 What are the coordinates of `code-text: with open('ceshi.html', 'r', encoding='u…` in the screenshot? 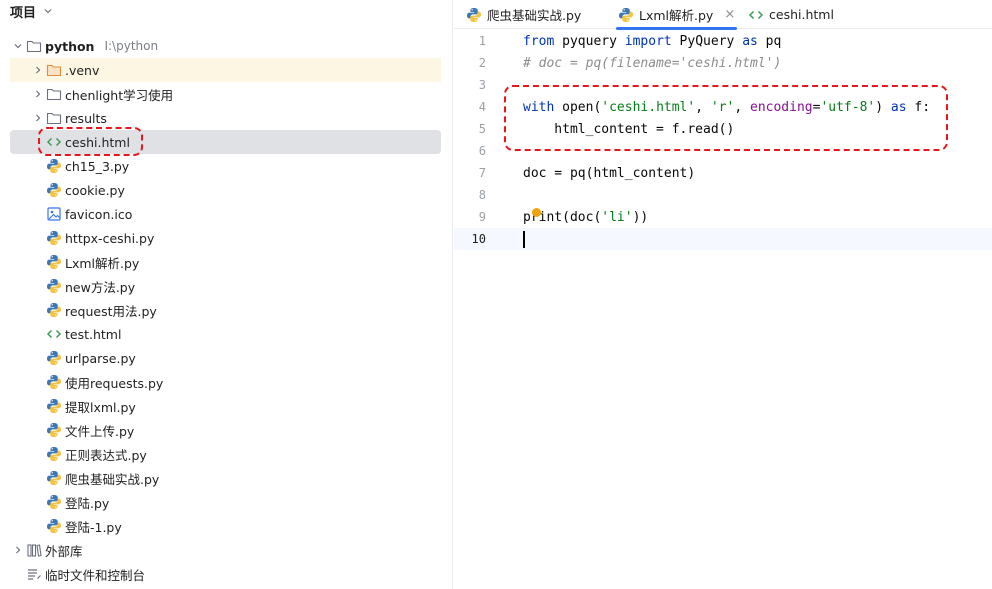 It's located at (727, 107).